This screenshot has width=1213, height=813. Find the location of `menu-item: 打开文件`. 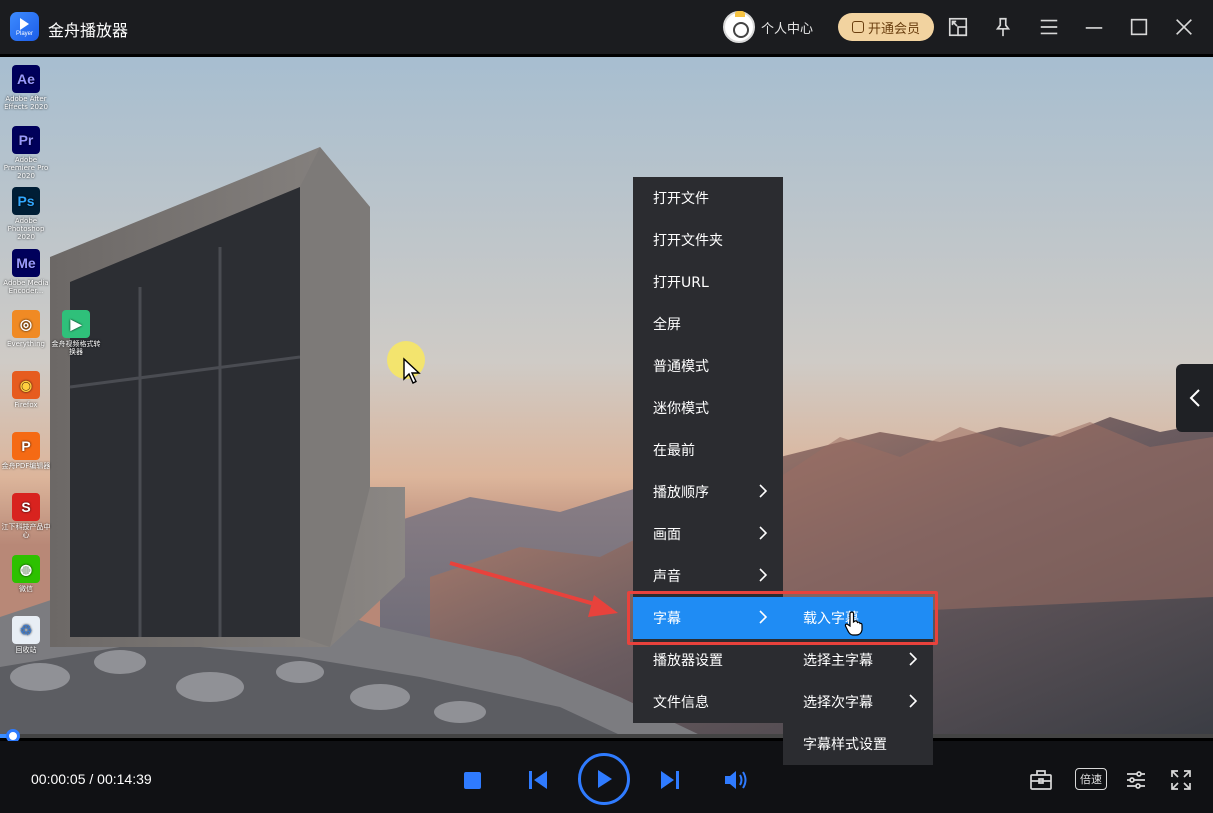

menu-item: 打开文件 is located at coordinates (708, 198).